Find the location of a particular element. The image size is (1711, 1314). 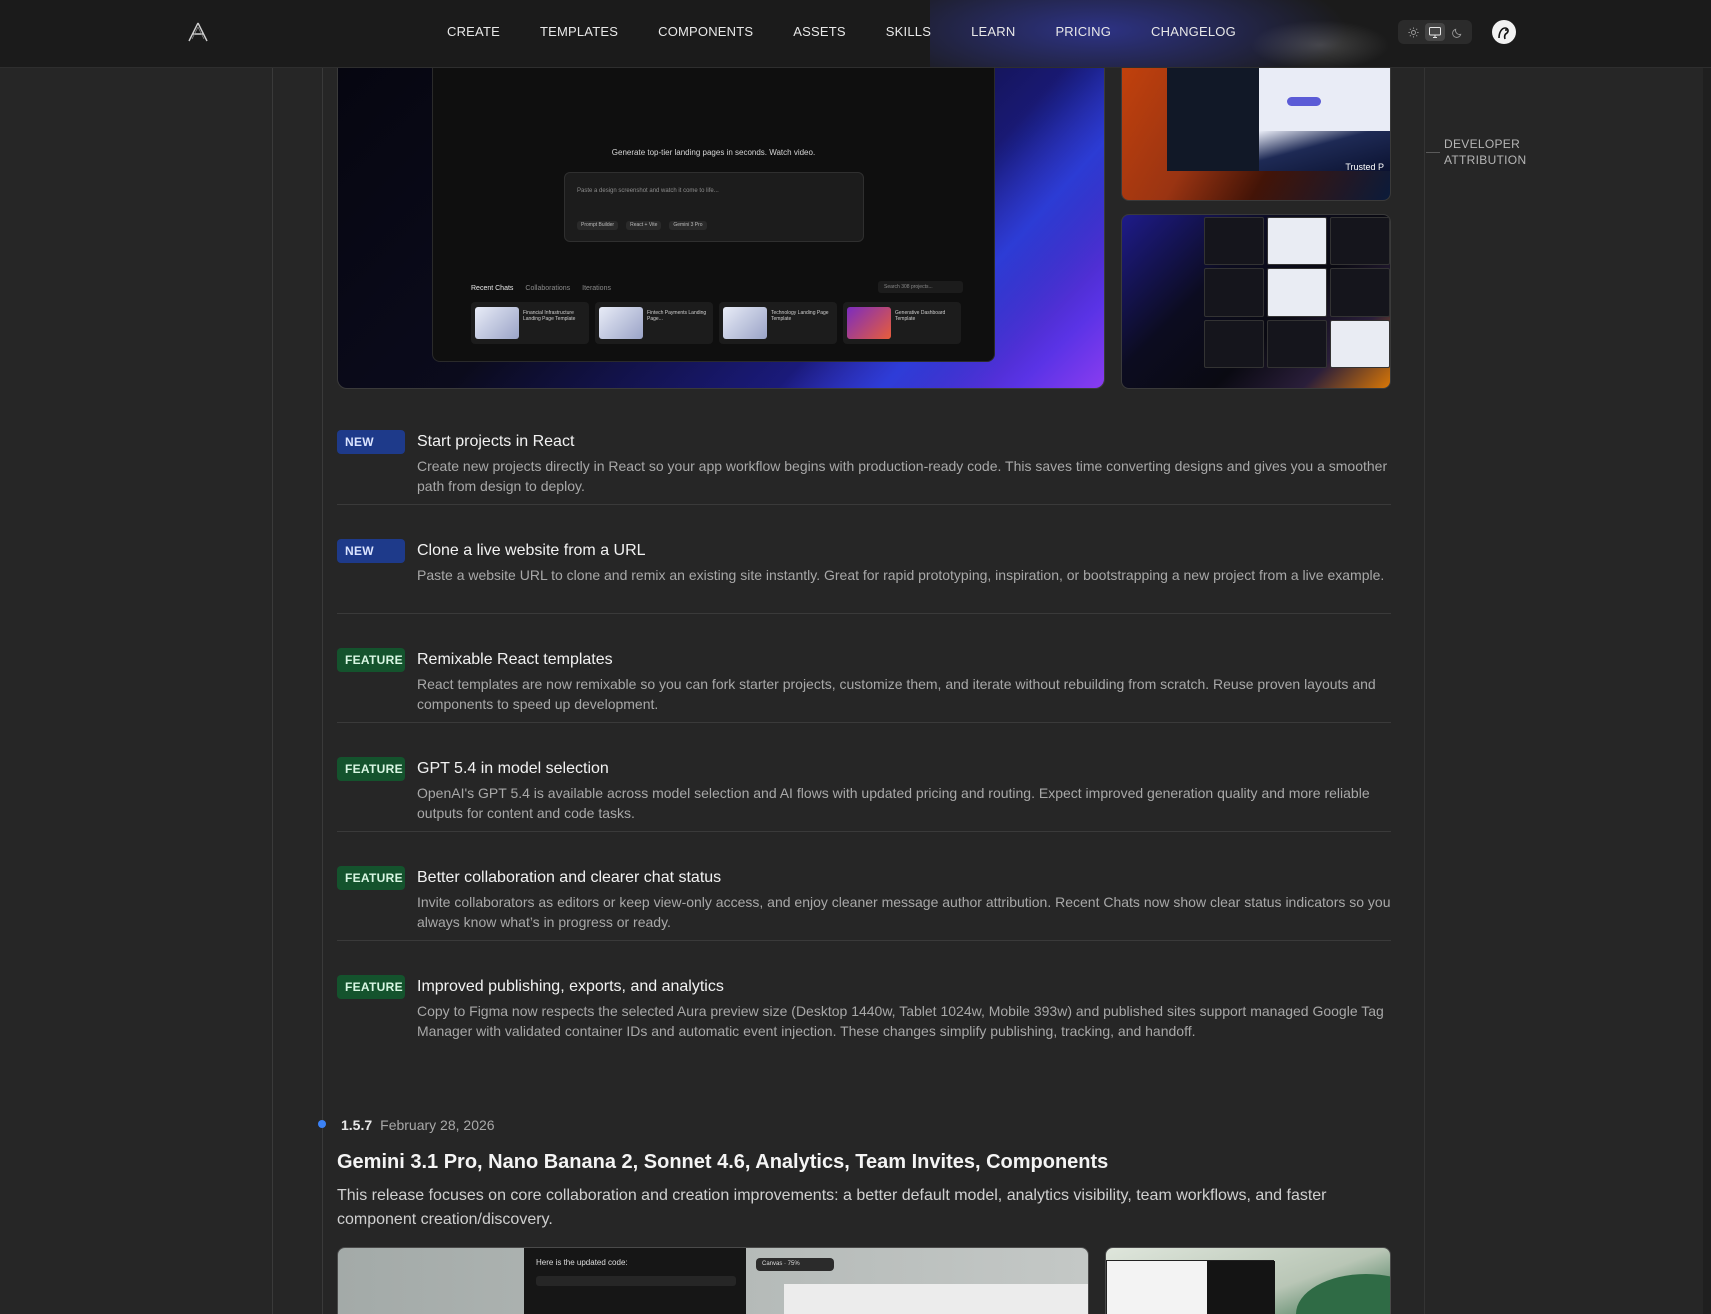

timeline-dot is located at coordinates (322, 1124).